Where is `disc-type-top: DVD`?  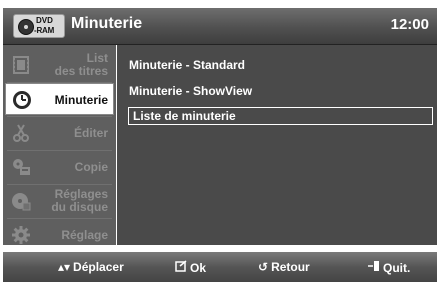
disc-type-top: DVD is located at coordinates (44, 20).